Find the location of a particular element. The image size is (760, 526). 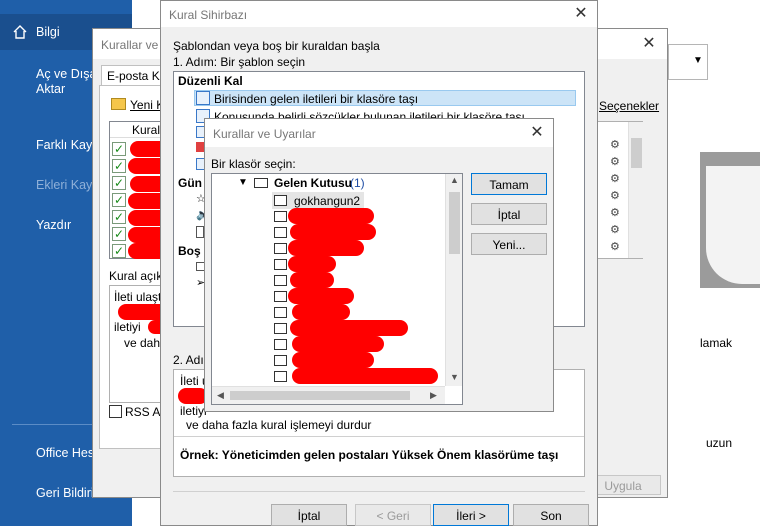

inbox-icon is located at coordinates (261, 183).